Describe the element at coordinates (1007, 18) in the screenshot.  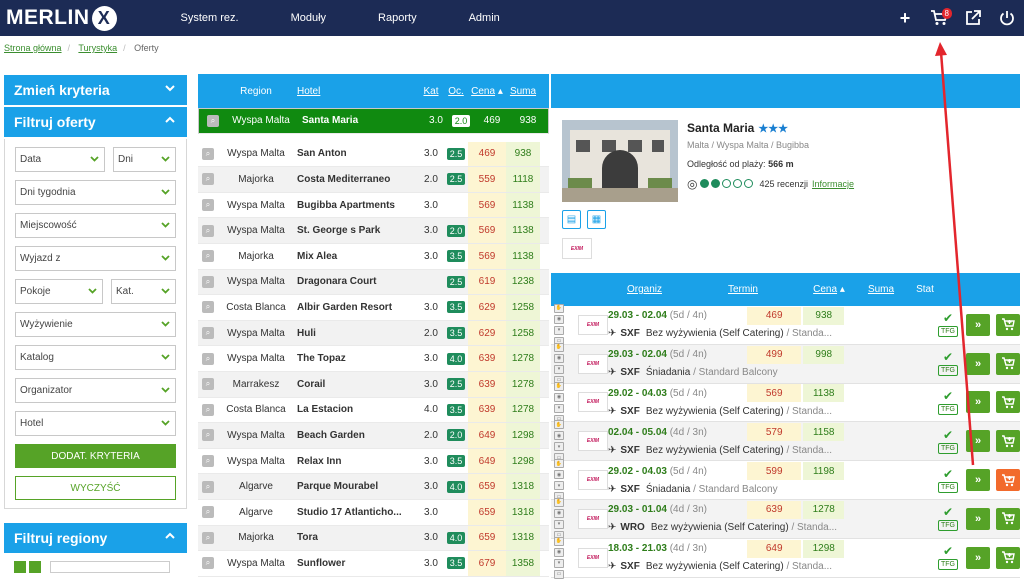
I see `power-icon` at that location.